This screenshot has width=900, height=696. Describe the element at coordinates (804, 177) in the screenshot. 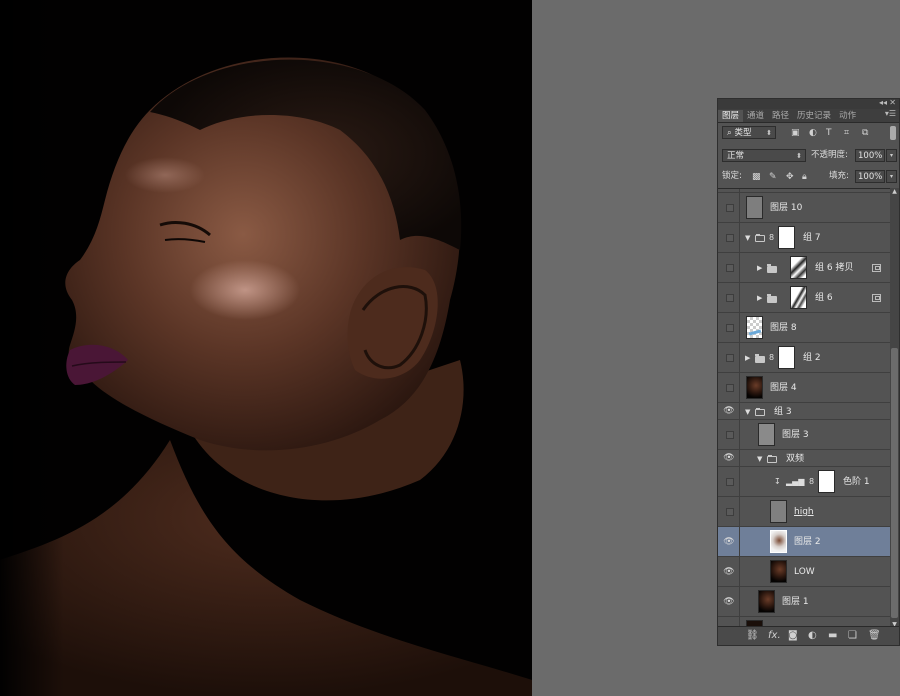

I see `lock-all-icon: 🔒︎` at that location.